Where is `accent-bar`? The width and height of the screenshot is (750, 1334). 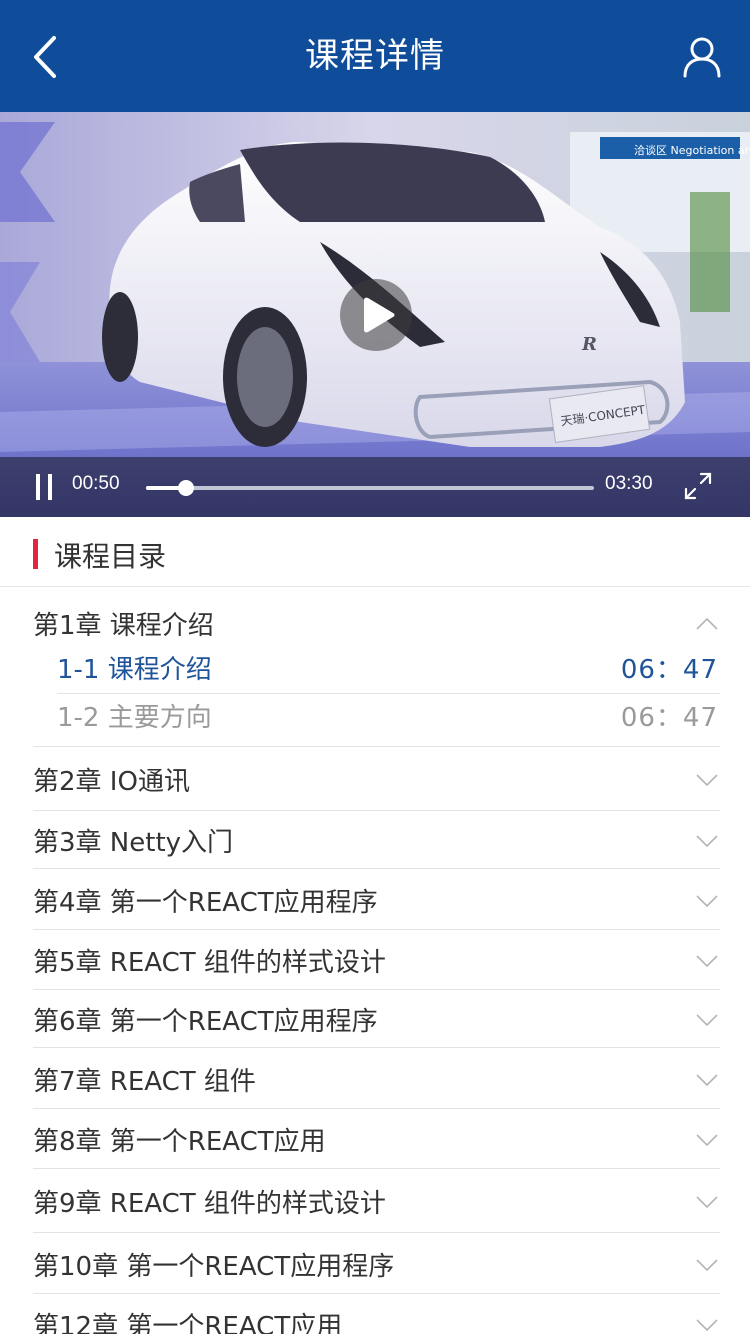
accent-bar is located at coordinates (35, 554).